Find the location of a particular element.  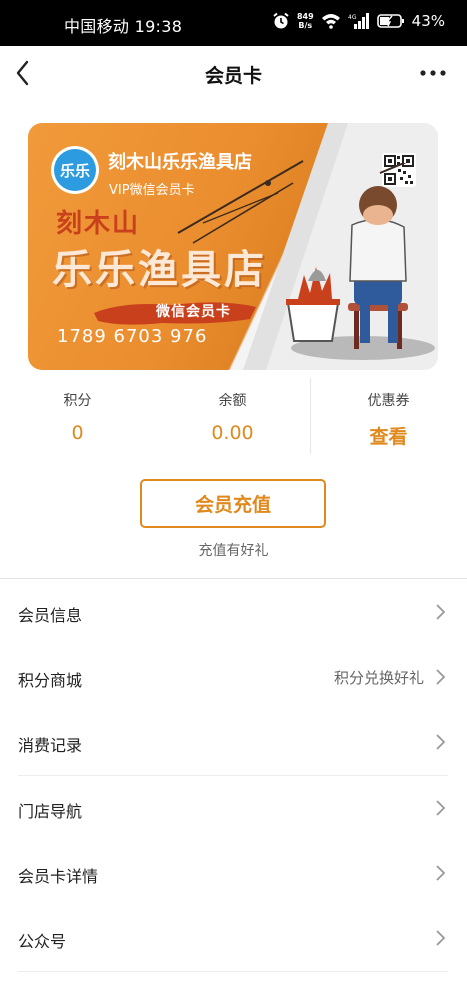

card-subtitle: VIP微信会员卡 is located at coordinates (152, 190).